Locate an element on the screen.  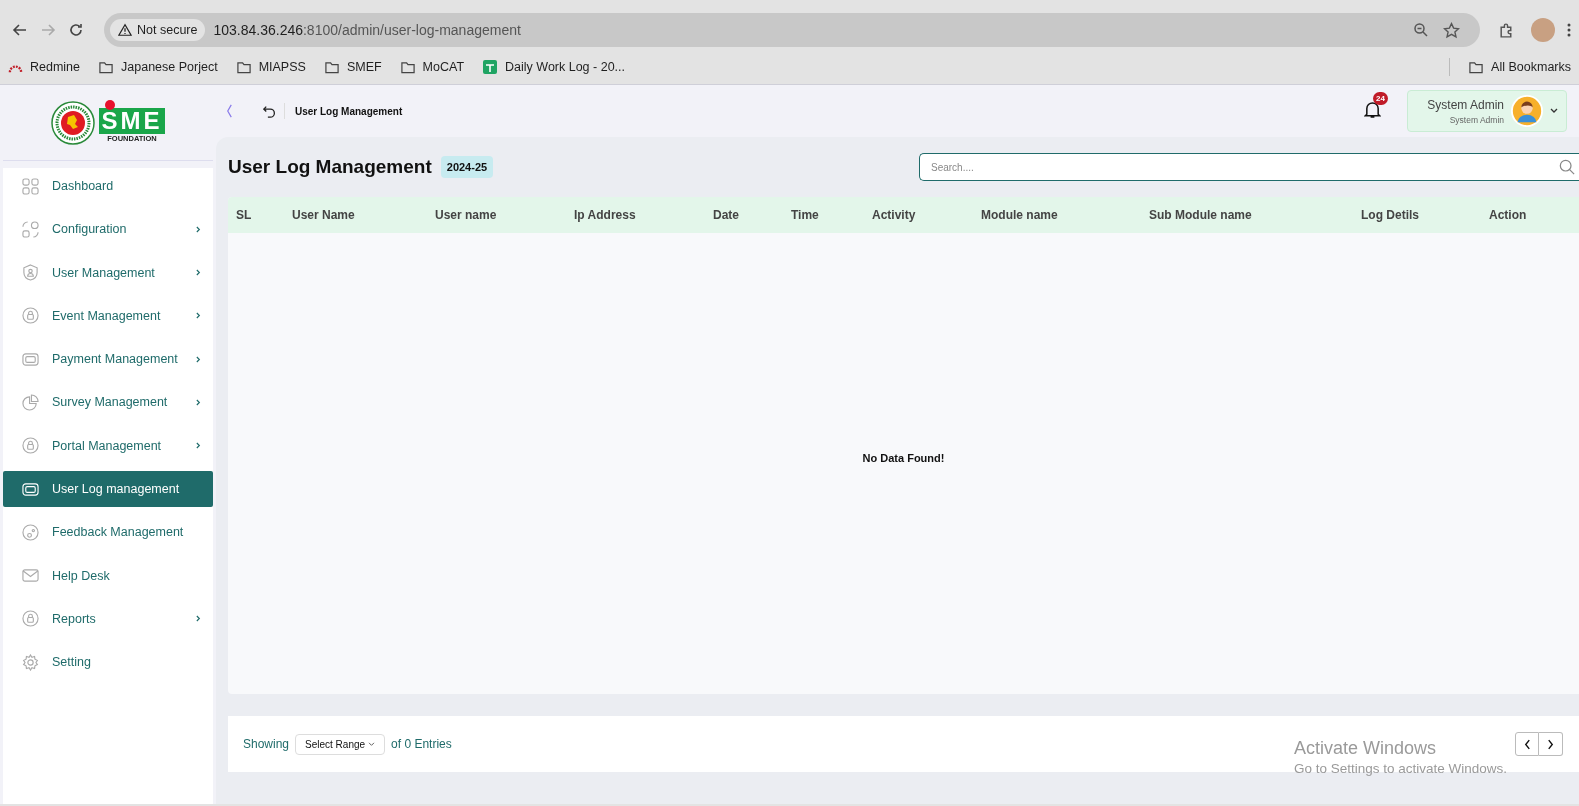
user-name: System Admin is located at coordinates (1465, 104).